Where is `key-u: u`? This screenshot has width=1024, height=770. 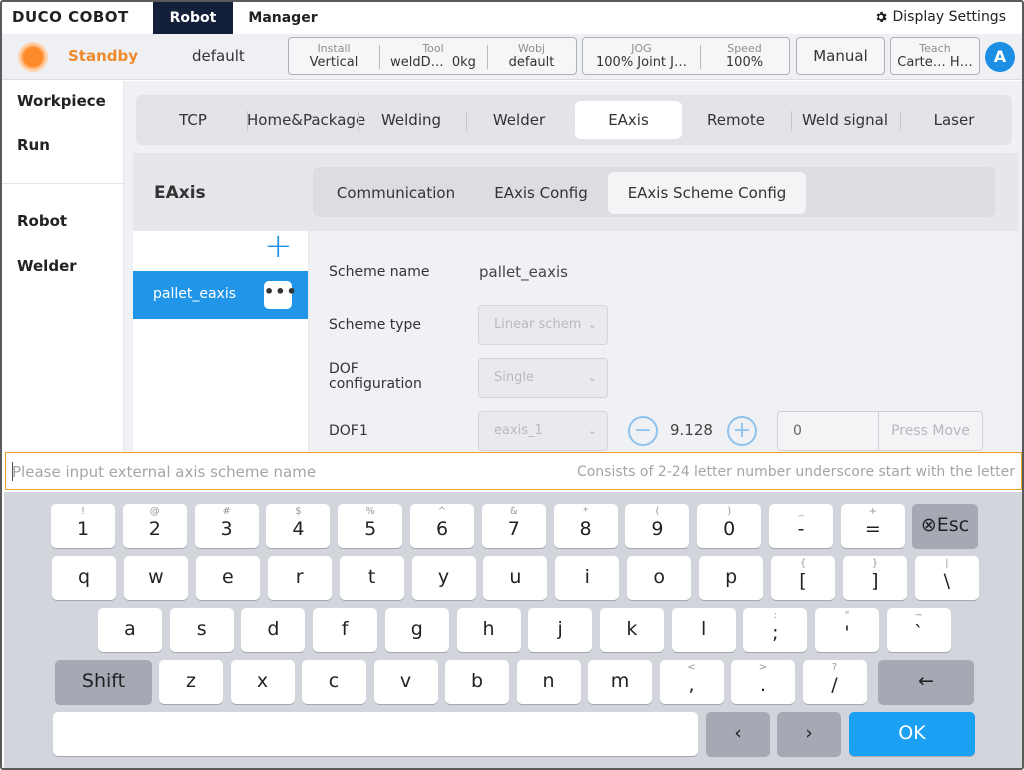
key-u: u is located at coordinates (515, 578).